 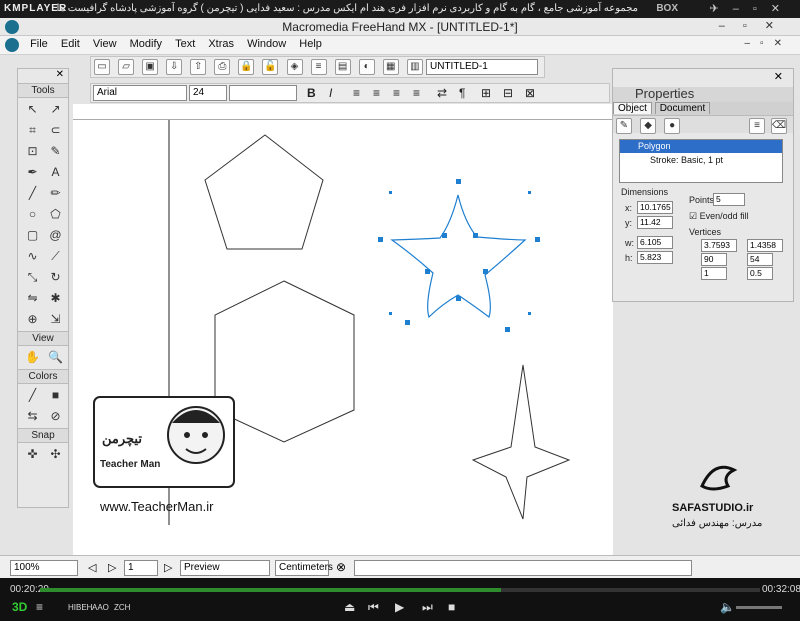 I want to click on export-icon: ⇧, so click(x=198, y=67).